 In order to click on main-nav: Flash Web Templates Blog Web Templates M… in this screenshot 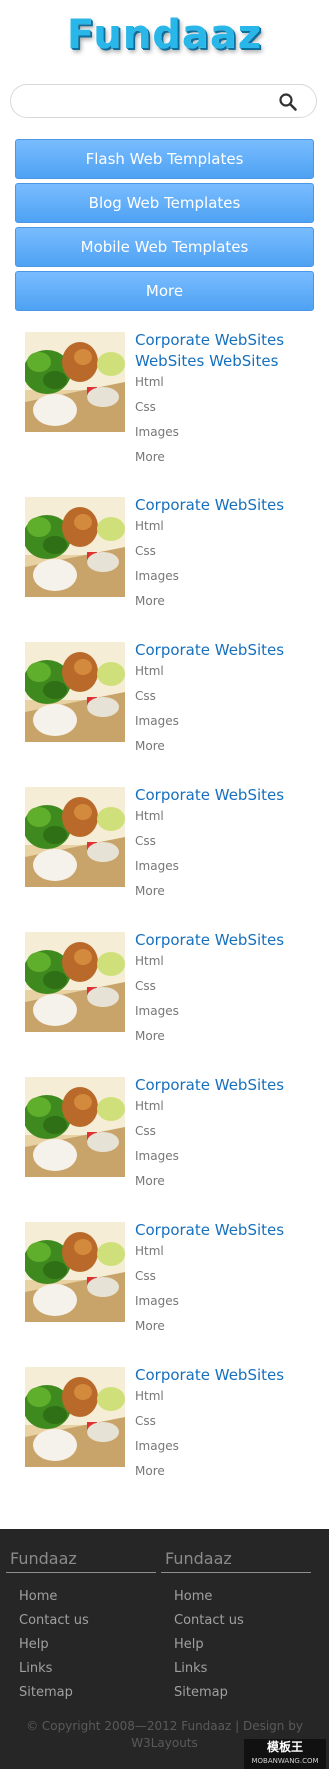, I will do `click(164, 227)`.